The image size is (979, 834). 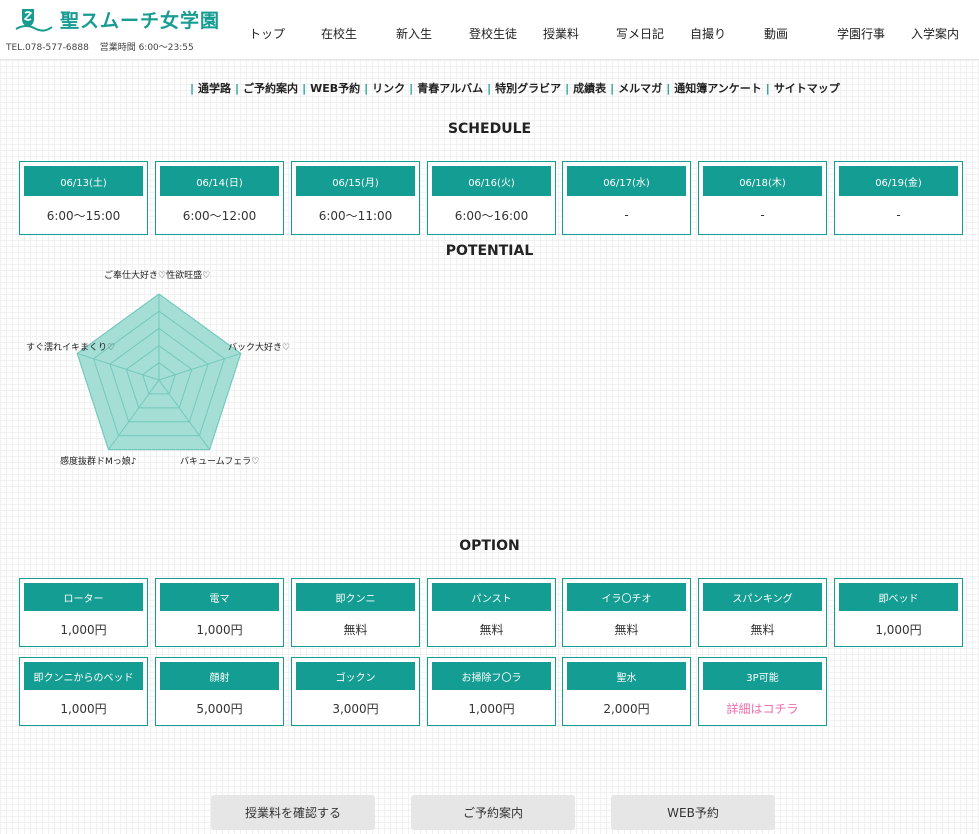 What do you see at coordinates (762, 597) in the screenshot?
I see `option-name: スパンキング` at bounding box center [762, 597].